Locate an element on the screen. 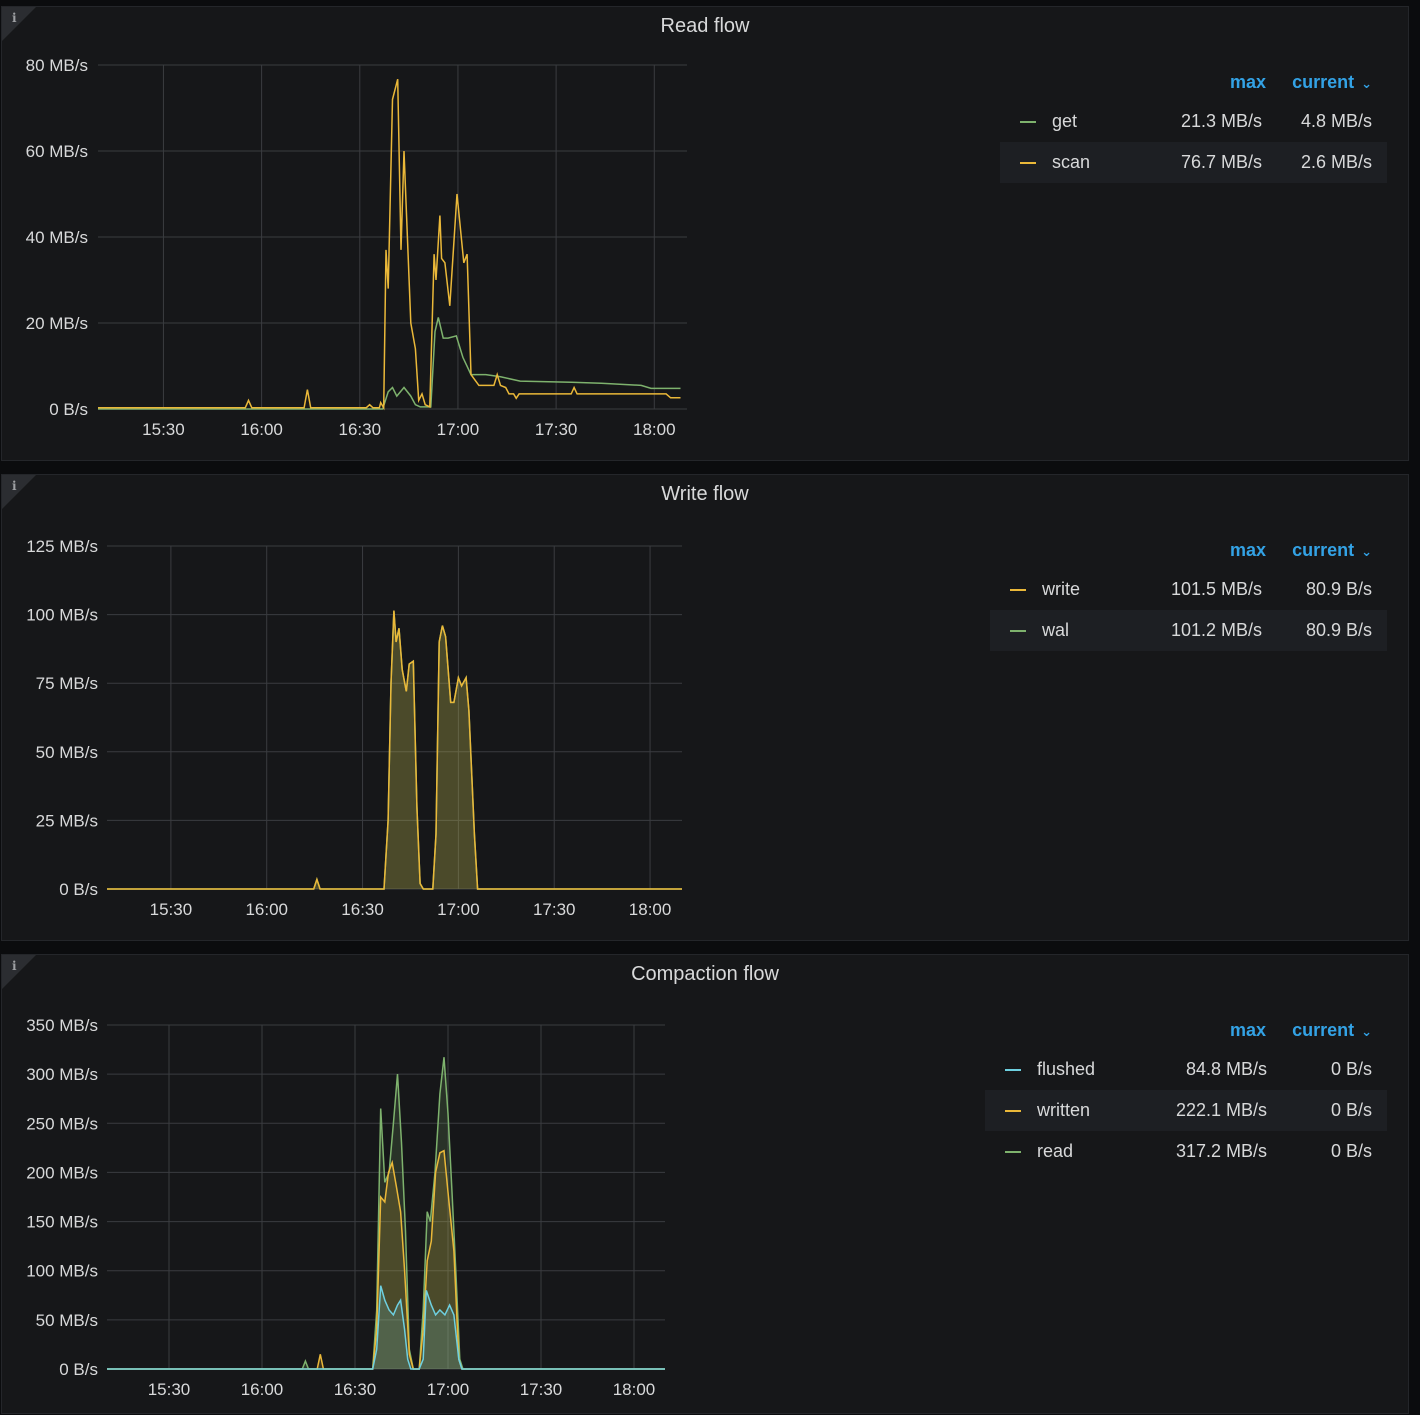 The height and width of the screenshot is (1415, 1420). legend-current-value: 4.8 MB/s is located at coordinates (1336, 121).